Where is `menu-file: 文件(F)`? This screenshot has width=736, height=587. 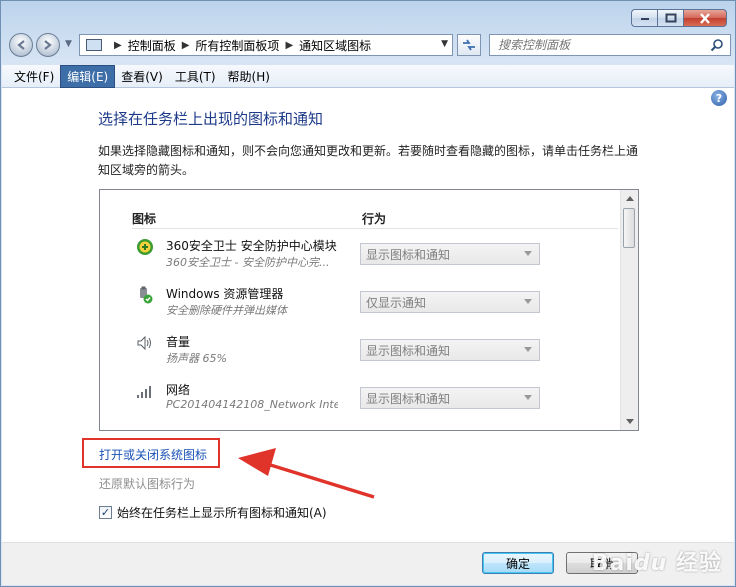
menu-file: 文件(F) is located at coordinates (34, 76).